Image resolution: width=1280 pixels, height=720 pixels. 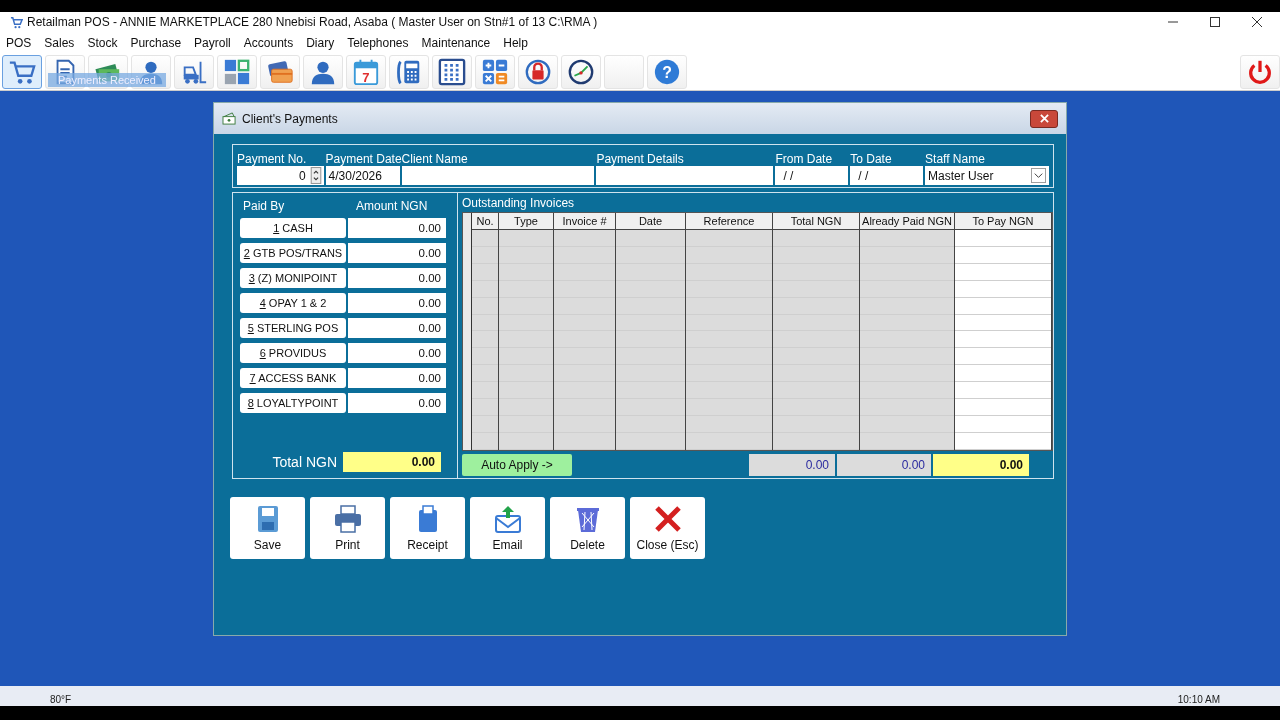 I want to click on menu-item: Purchase, so click(x=156, y=43).